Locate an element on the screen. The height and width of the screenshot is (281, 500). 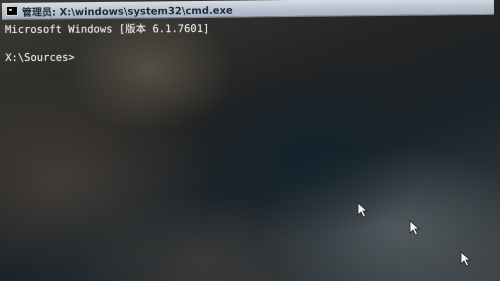
window-titlebar: 管理员: X:\windows\system32\cmd.exe is located at coordinates (248, 10).